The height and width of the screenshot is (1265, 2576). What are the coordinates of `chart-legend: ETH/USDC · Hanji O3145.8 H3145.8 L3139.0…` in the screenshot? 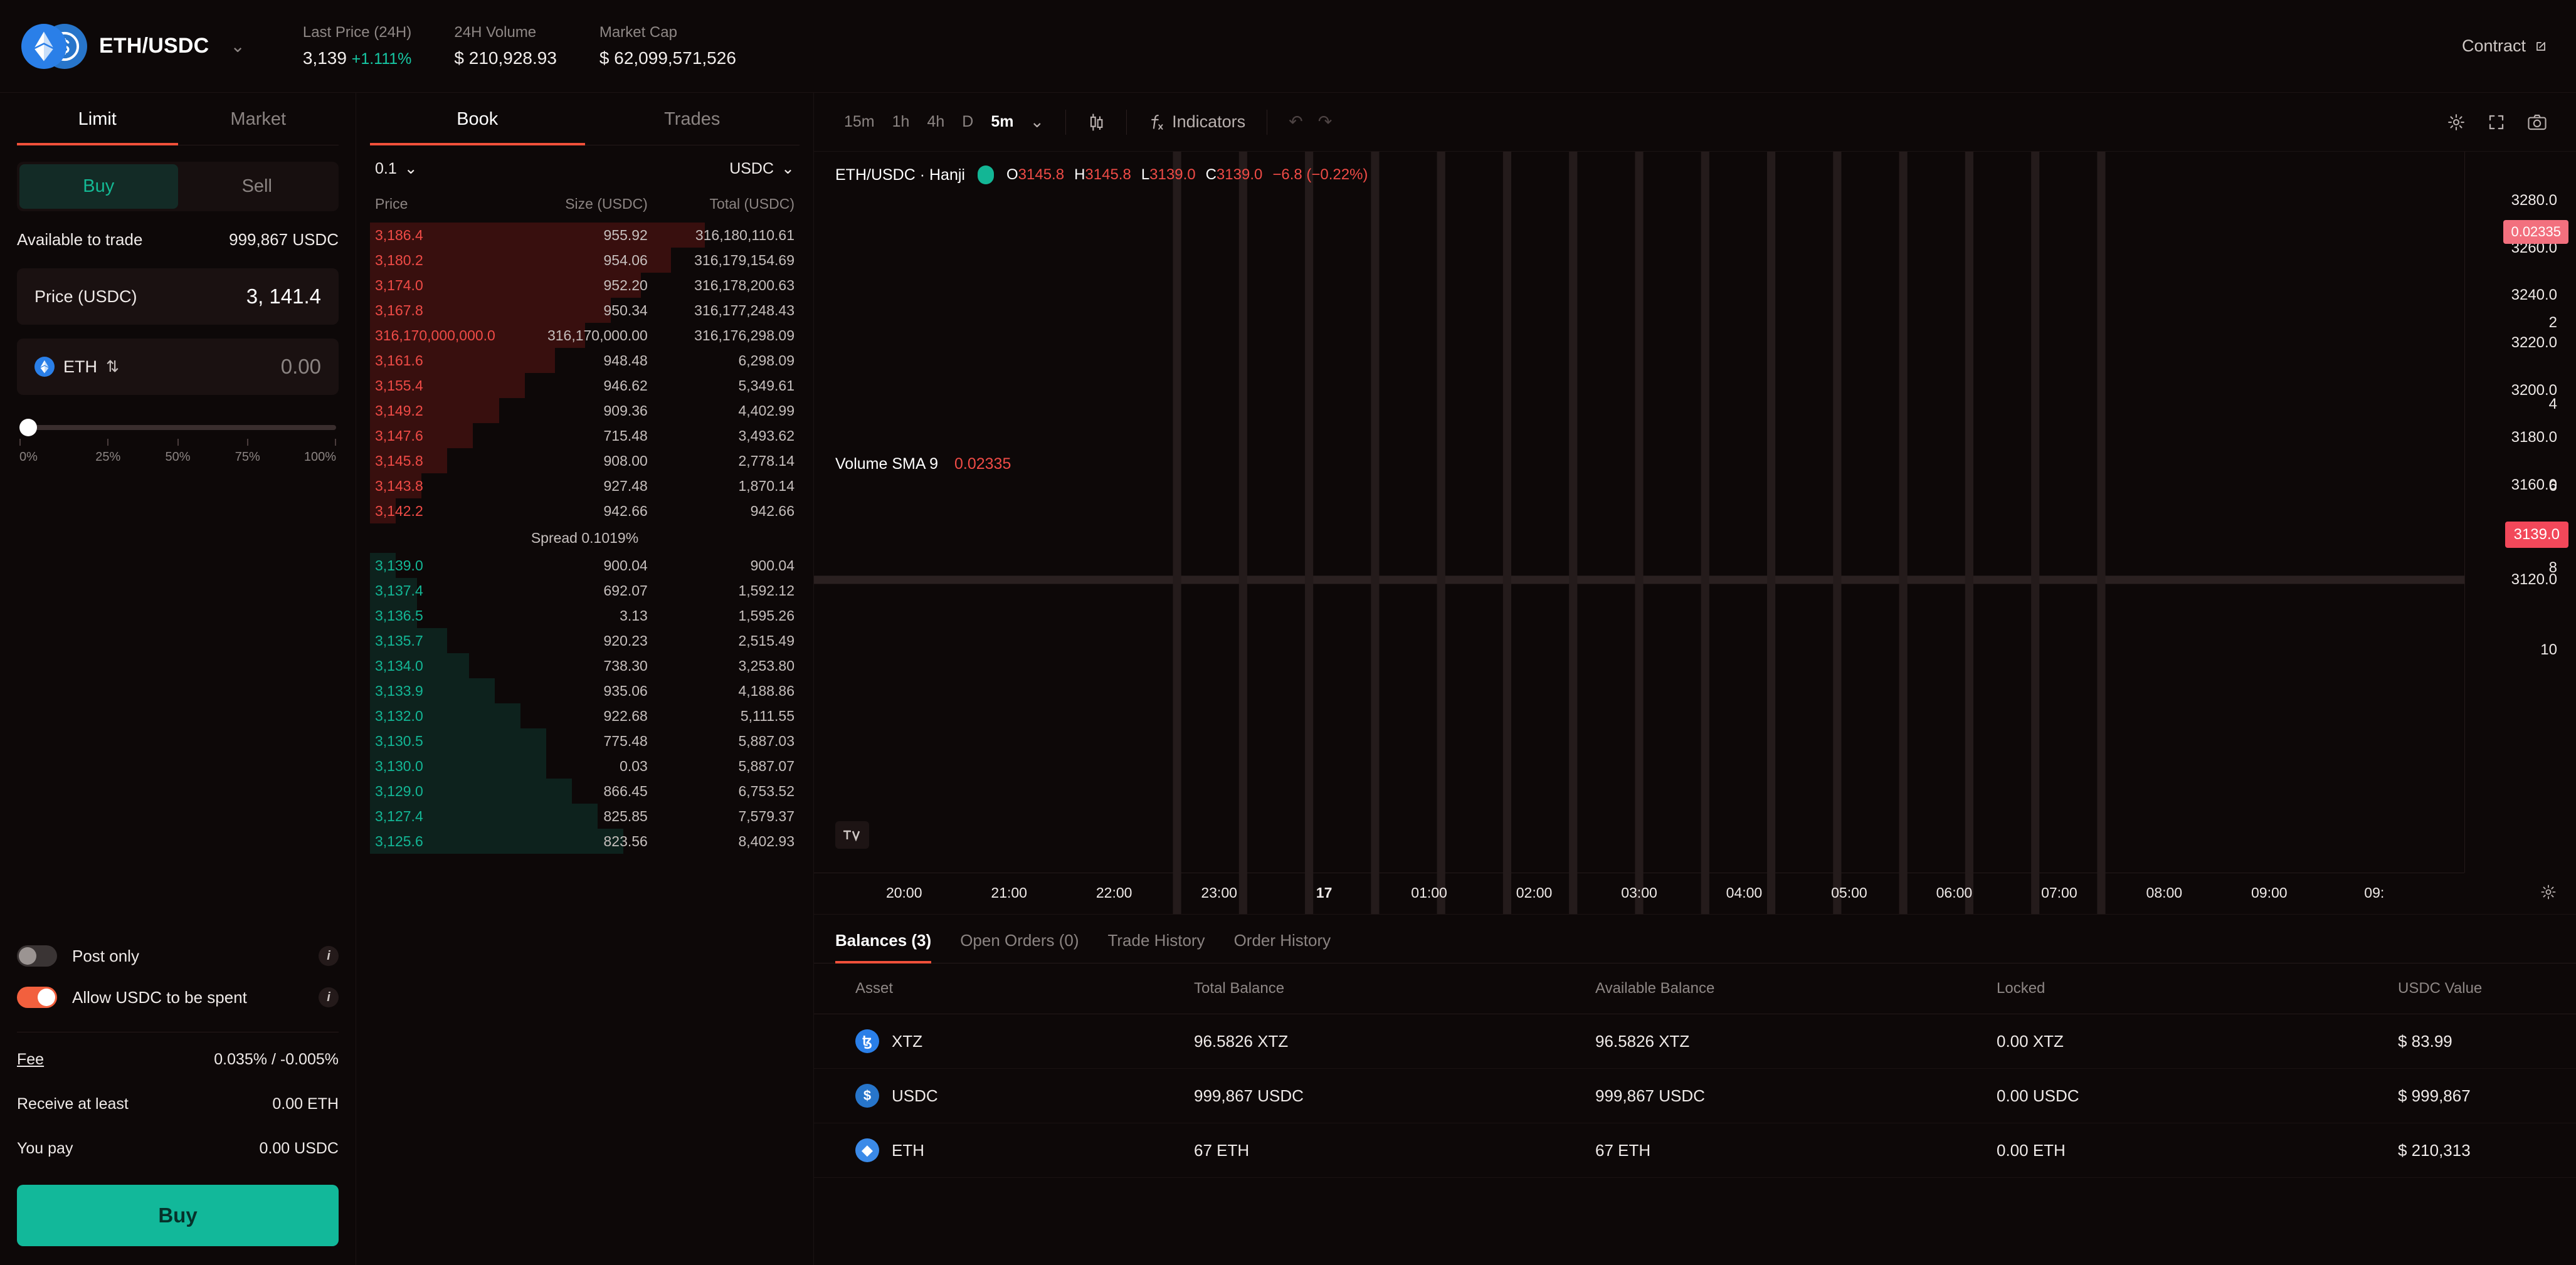 It's located at (1101, 174).